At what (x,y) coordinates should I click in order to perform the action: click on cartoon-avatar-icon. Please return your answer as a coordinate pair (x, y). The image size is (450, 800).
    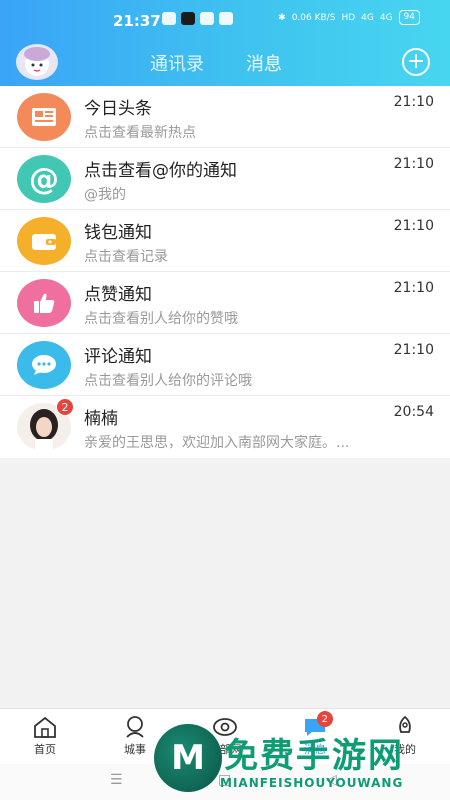
    Looking at the image, I should click on (37, 61).